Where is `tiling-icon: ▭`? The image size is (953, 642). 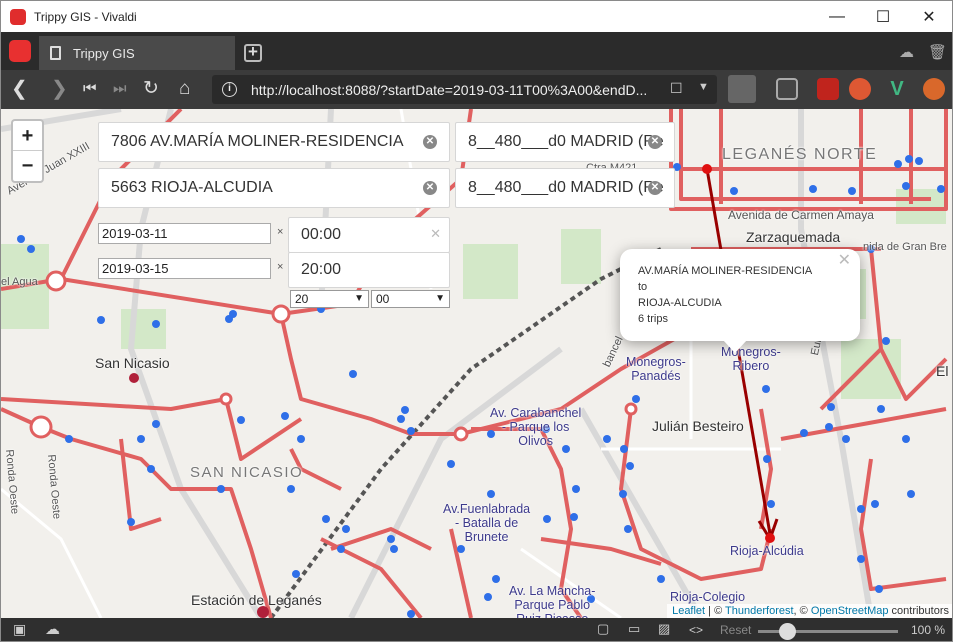
tiling-icon: ▭ is located at coordinates (634, 629).